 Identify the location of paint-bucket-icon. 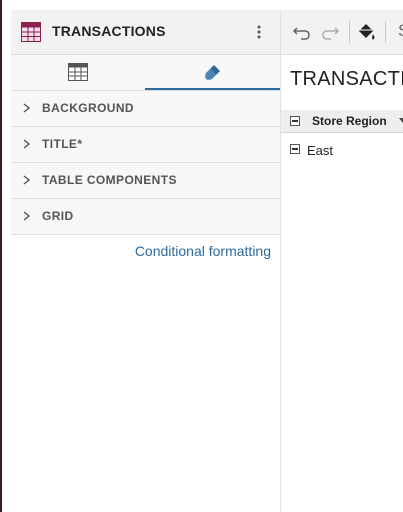
(366, 32).